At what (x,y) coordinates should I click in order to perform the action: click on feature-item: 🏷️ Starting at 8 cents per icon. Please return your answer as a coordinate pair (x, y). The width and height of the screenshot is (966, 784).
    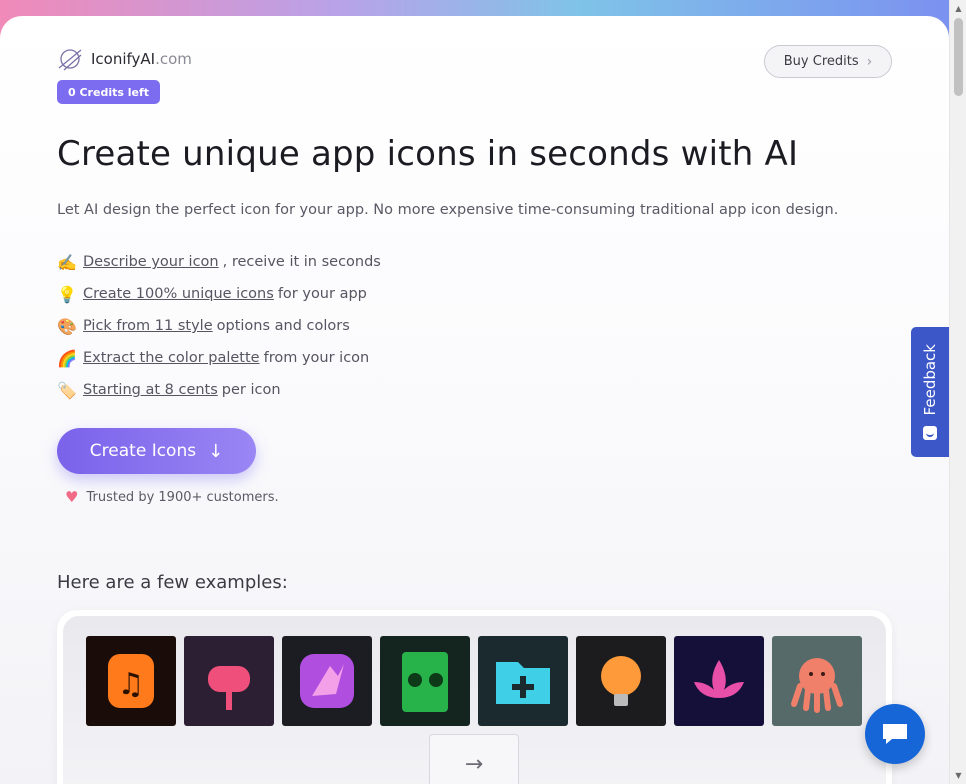
    Looking at the image, I should click on (219, 390).